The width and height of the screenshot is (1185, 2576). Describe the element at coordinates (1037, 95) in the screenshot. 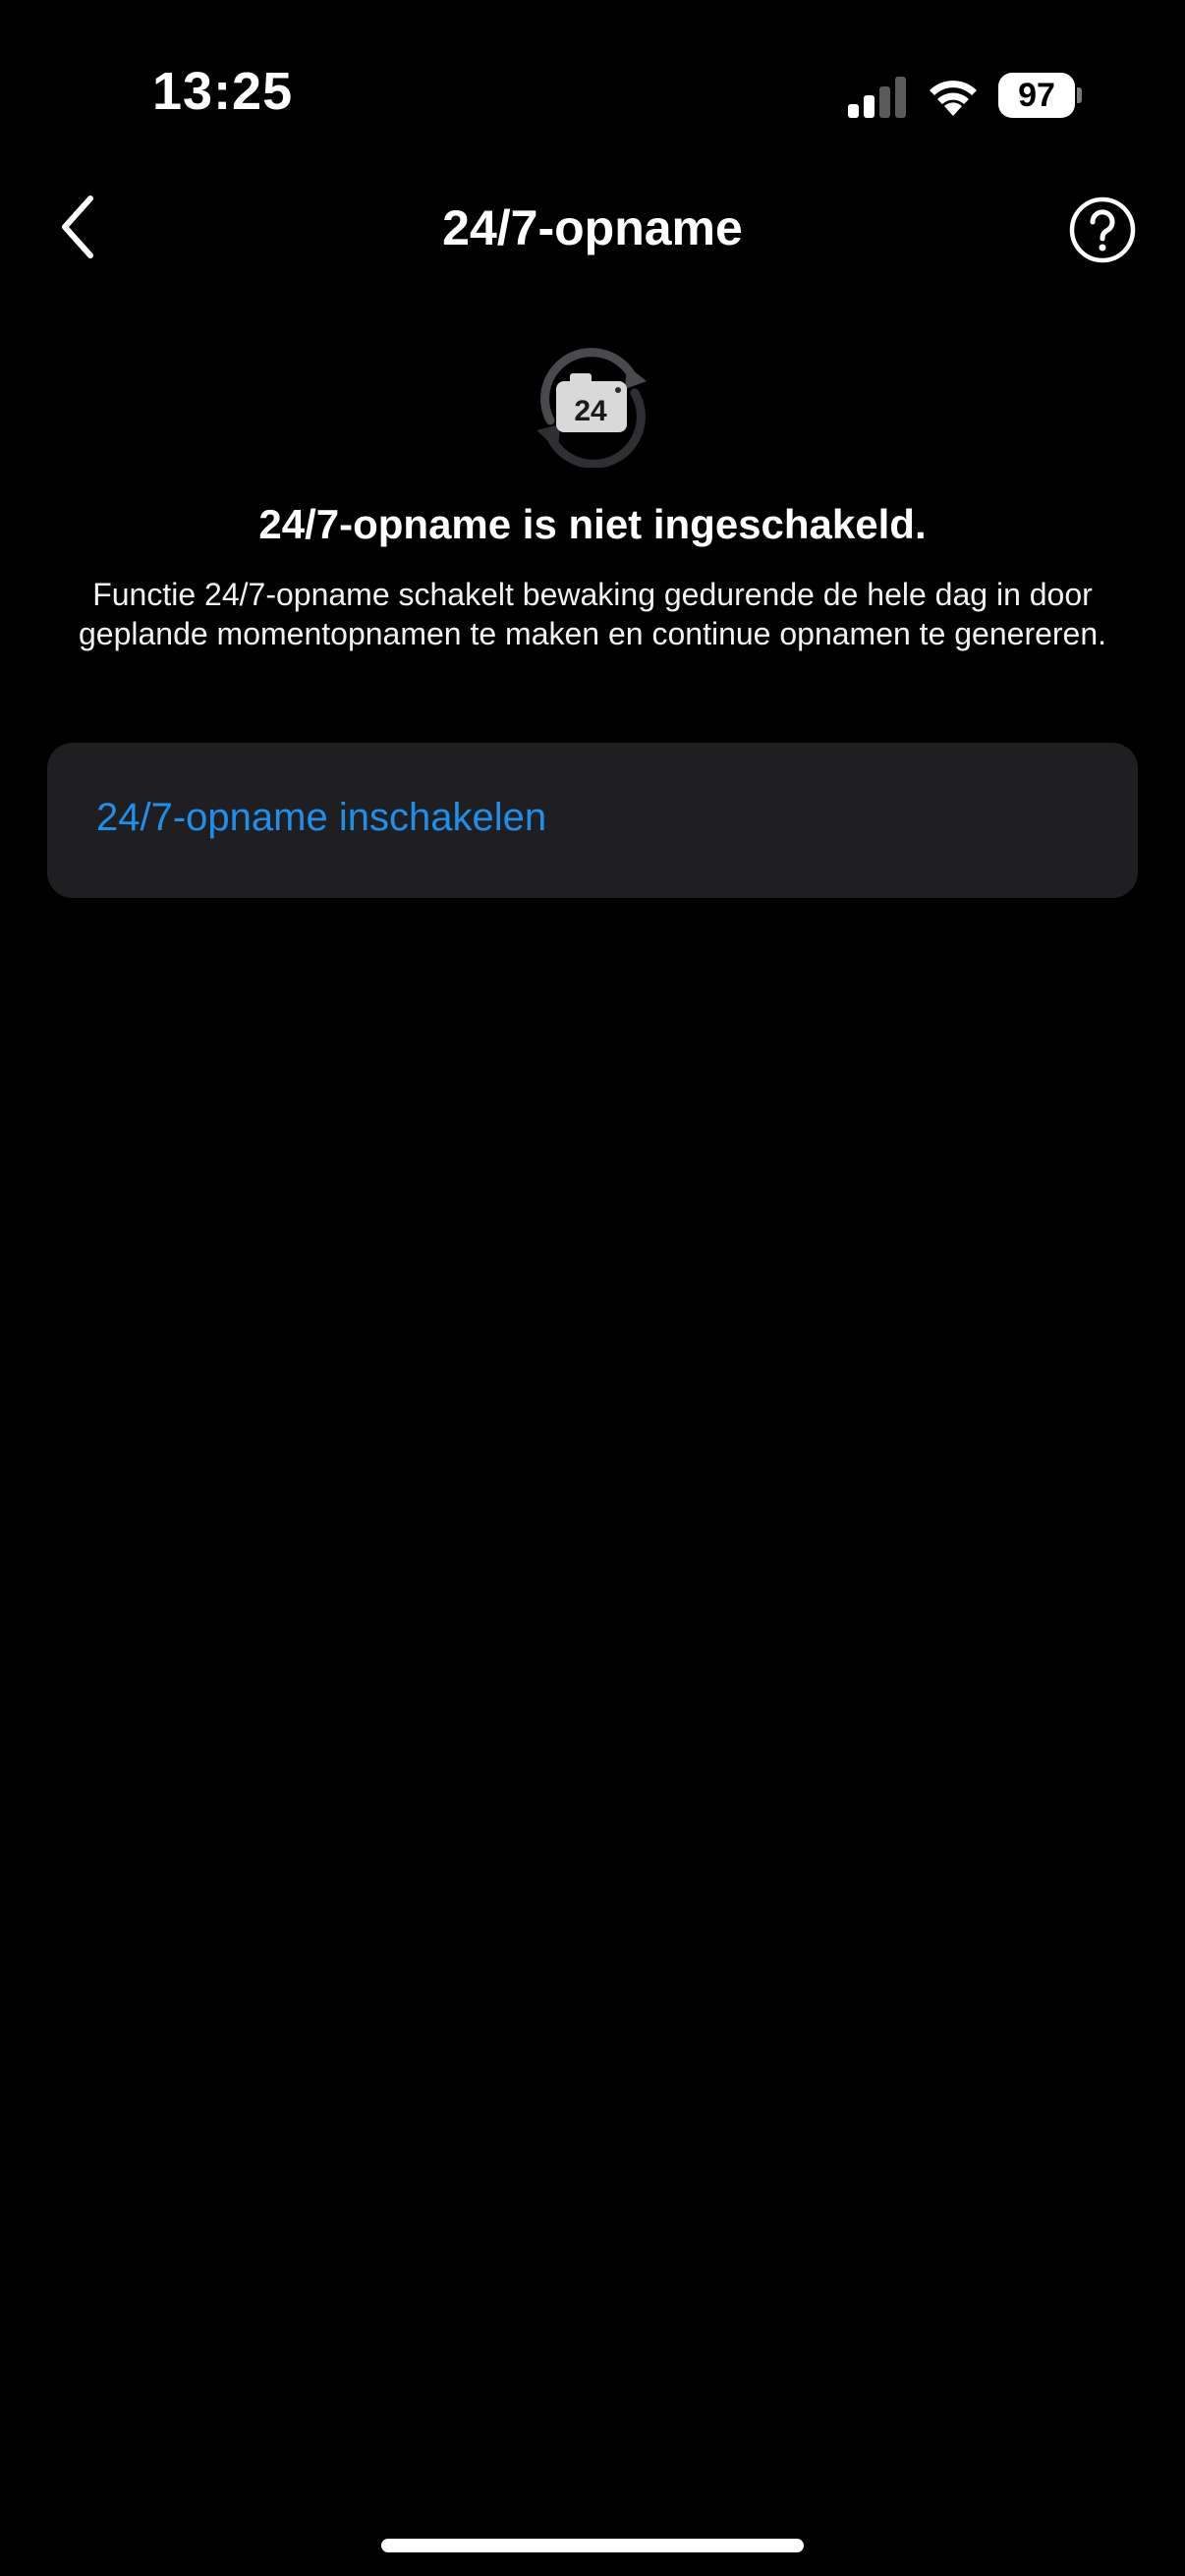

I see `battery-level: 97` at that location.